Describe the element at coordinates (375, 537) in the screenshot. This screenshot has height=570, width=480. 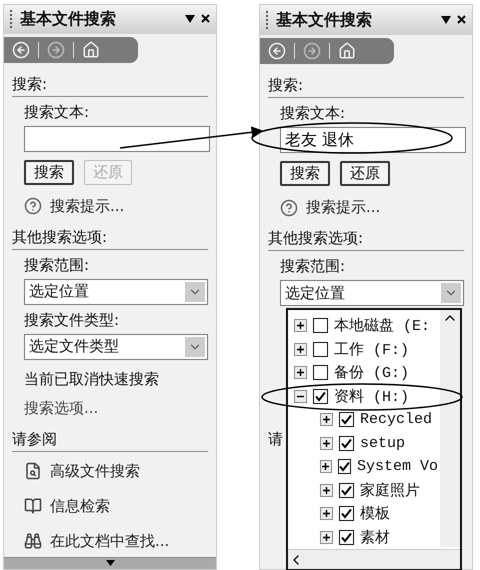
I see `tree-item-label: 素材` at that location.